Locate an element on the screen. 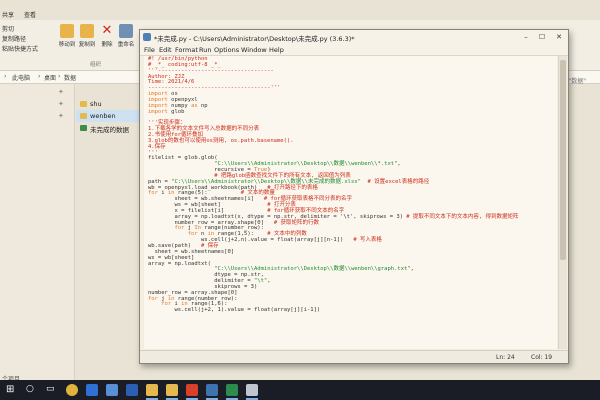  code-token: # 提取不同文本下的文本内容, 得到数据矩阵 is located at coordinates (462, 216).